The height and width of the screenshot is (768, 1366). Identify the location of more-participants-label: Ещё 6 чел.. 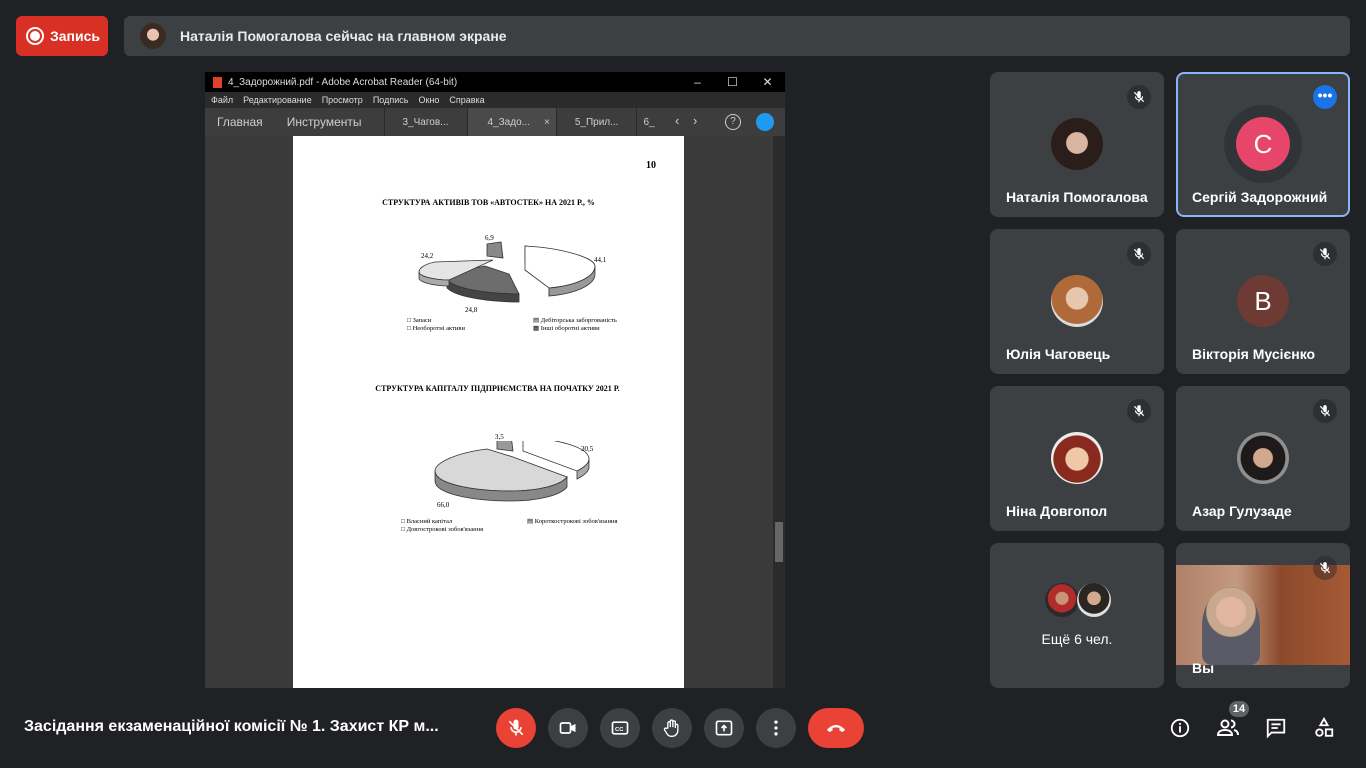
(1077, 639).